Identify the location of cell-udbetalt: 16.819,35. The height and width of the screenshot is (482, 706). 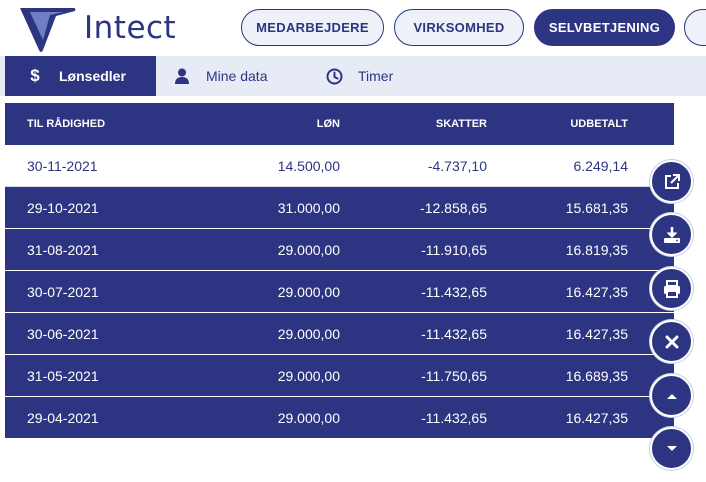
(596, 250).